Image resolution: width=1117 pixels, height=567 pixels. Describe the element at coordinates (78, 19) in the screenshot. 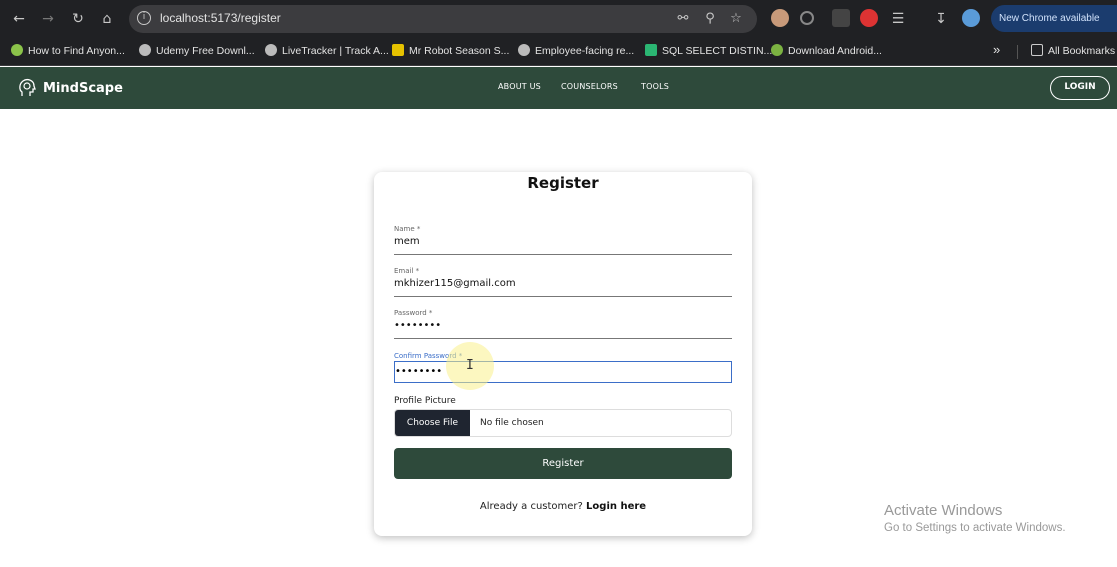

I see `reload-icon: ↻` at that location.